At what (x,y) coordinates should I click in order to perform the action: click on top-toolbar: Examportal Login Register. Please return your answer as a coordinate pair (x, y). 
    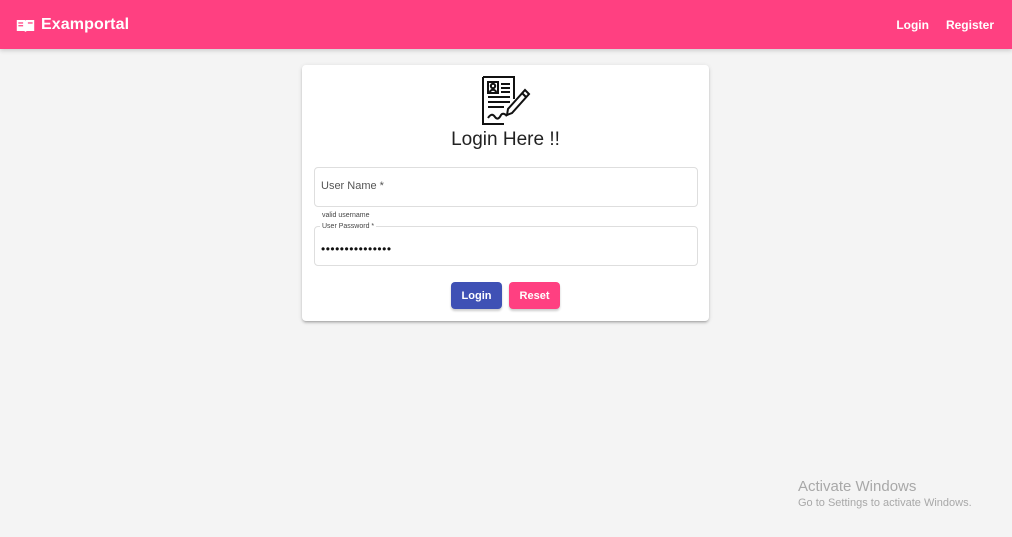
    Looking at the image, I should click on (506, 24).